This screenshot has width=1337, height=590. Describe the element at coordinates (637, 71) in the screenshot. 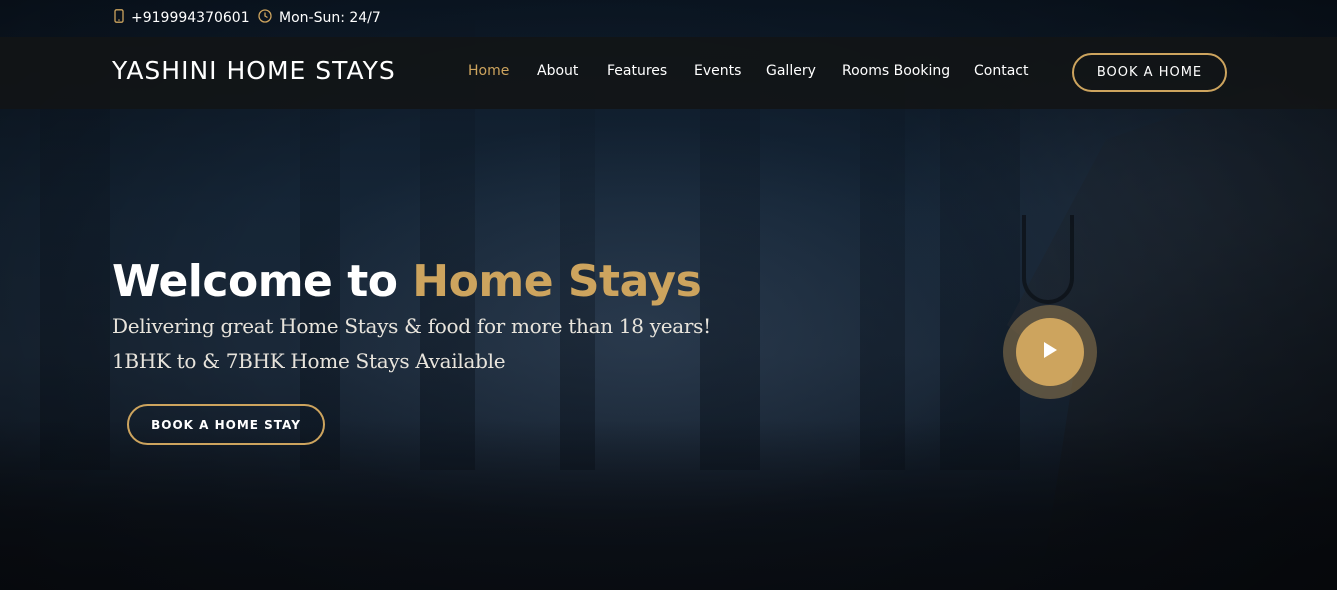

I see `nav-features: Features` at that location.